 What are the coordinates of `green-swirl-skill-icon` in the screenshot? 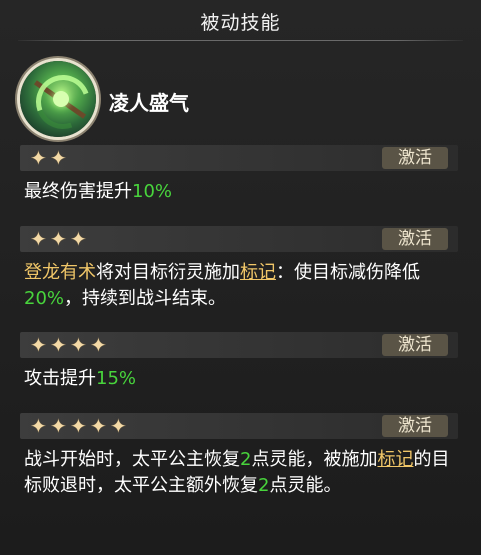 It's located at (58, 99).